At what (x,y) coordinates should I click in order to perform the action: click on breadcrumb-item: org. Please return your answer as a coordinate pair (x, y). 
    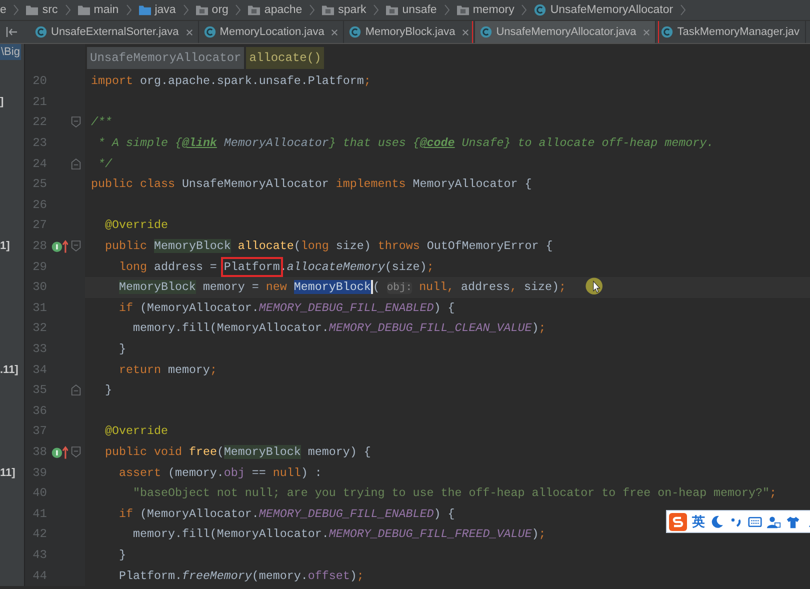
    Looking at the image, I should click on (220, 10).